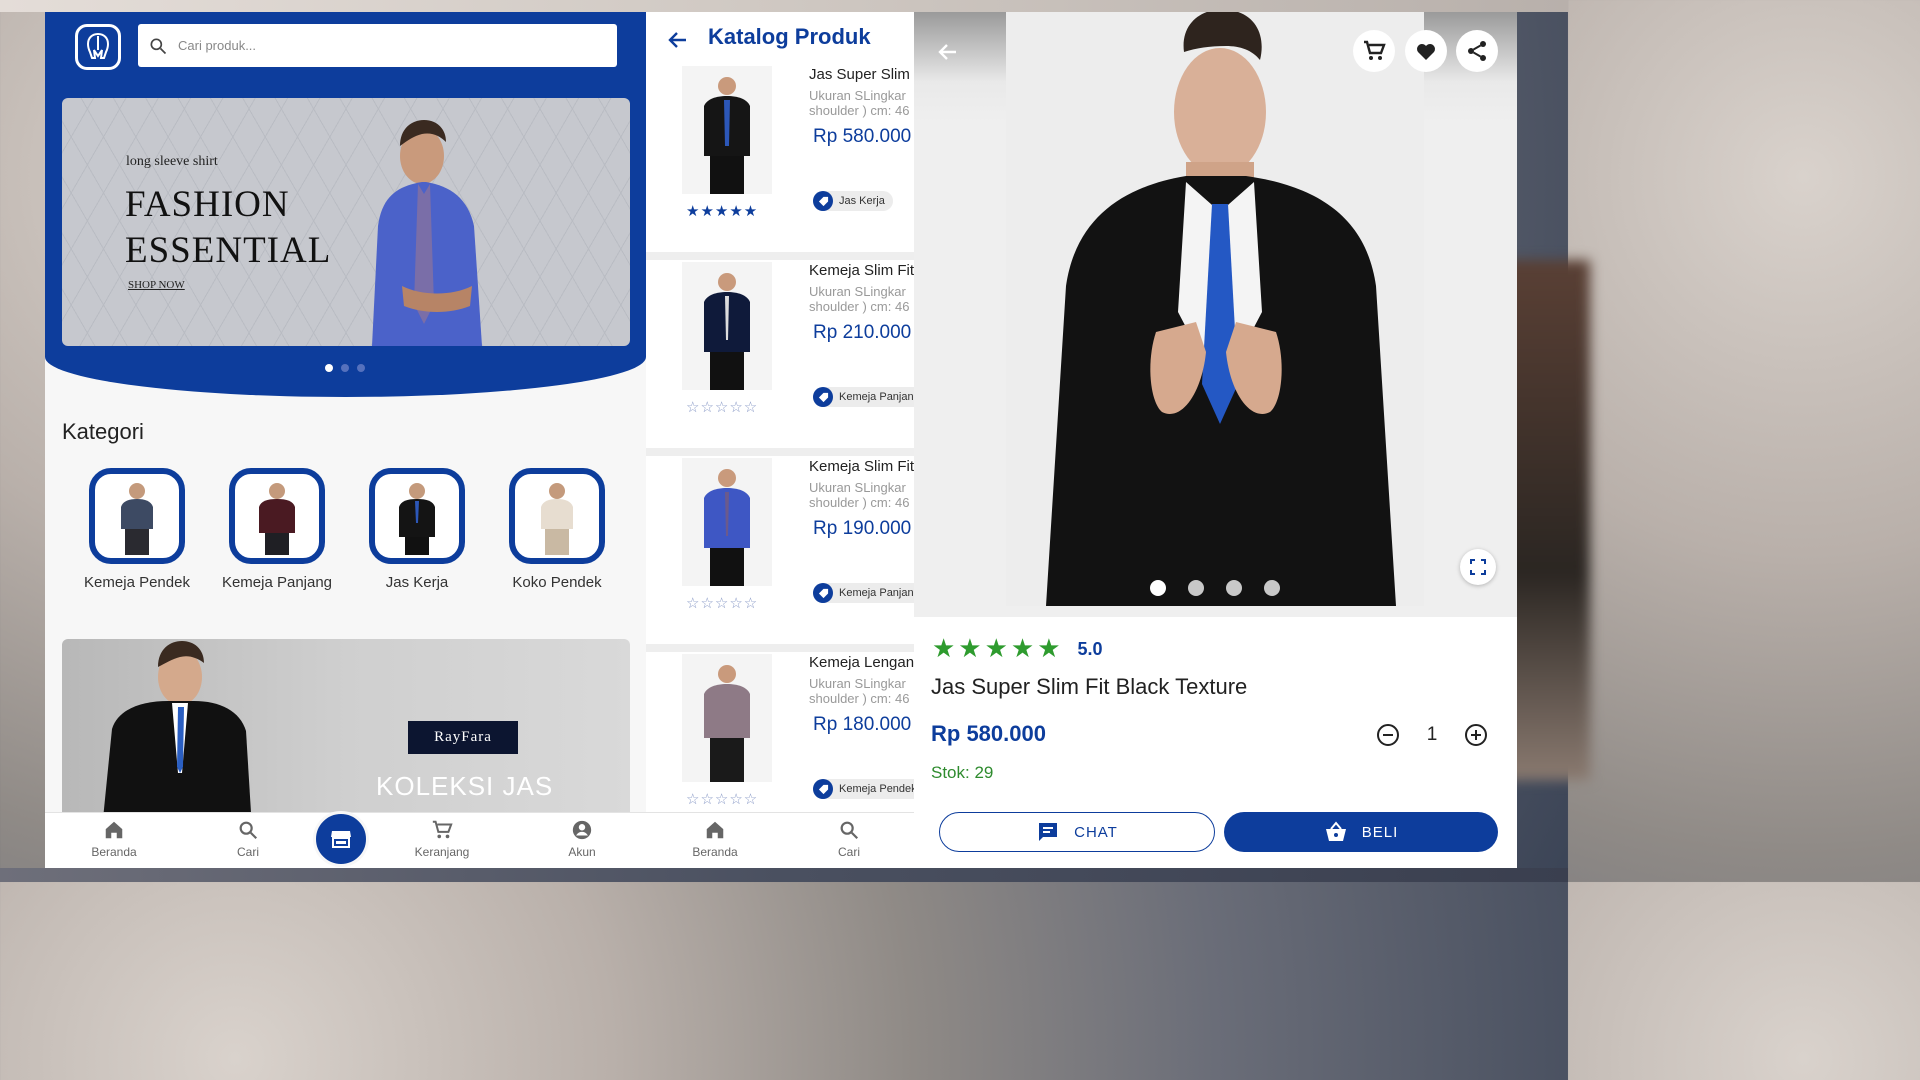 The width and height of the screenshot is (1920, 1080). I want to click on search-input, so click(378, 45).